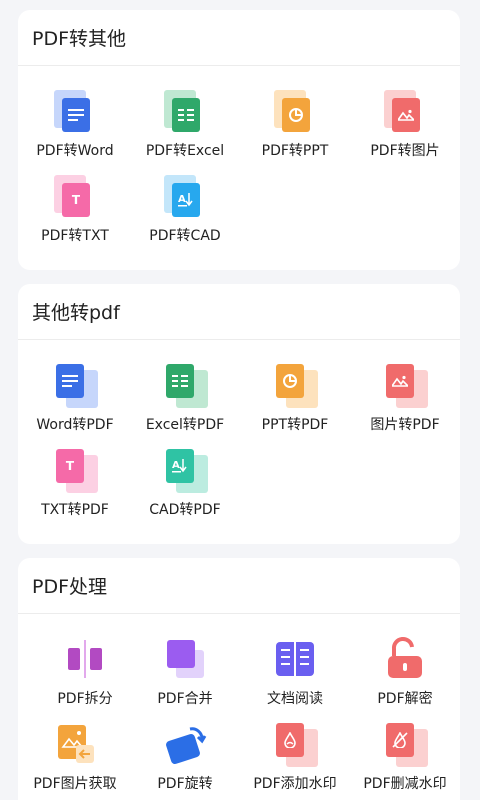 The width and height of the screenshot is (480, 800). I want to click on section-title: PDF处理, so click(239, 586).